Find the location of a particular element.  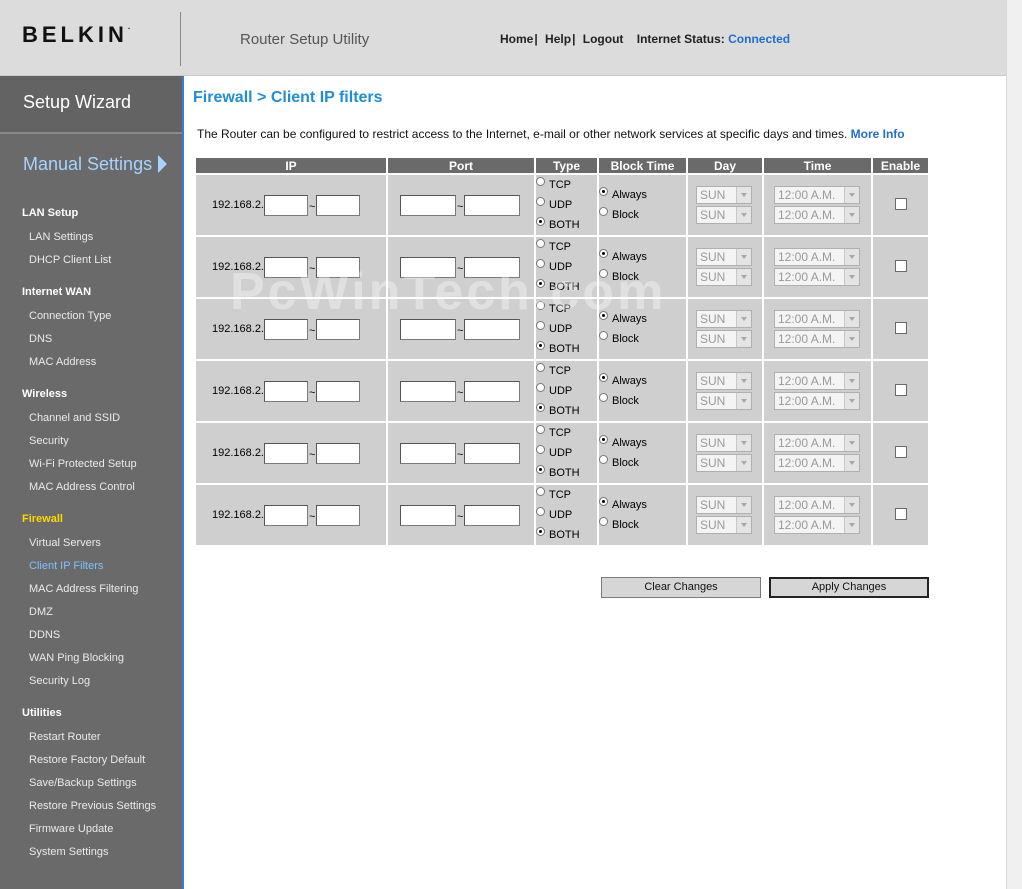

sidebar-item-restart-router: Restart Router is located at coordinates (65, 737).